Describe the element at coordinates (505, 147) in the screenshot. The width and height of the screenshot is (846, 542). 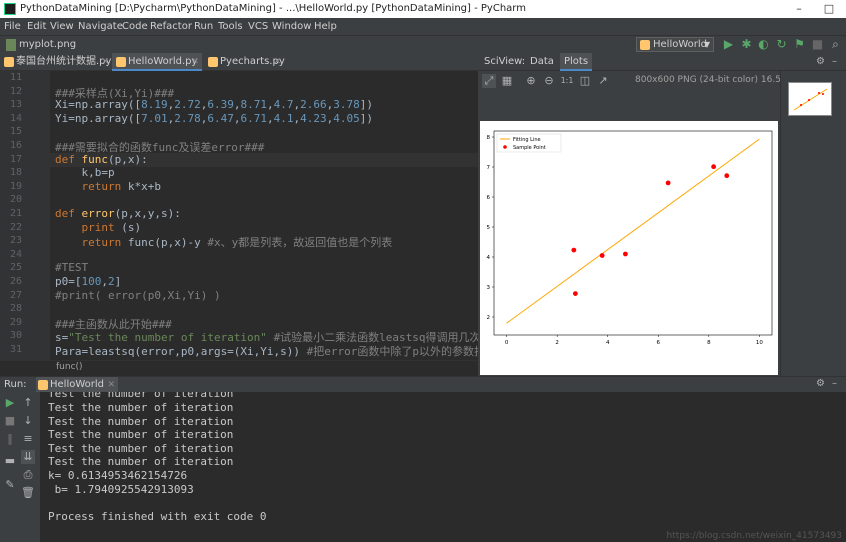
I see `legend-point-swatch` at that location.